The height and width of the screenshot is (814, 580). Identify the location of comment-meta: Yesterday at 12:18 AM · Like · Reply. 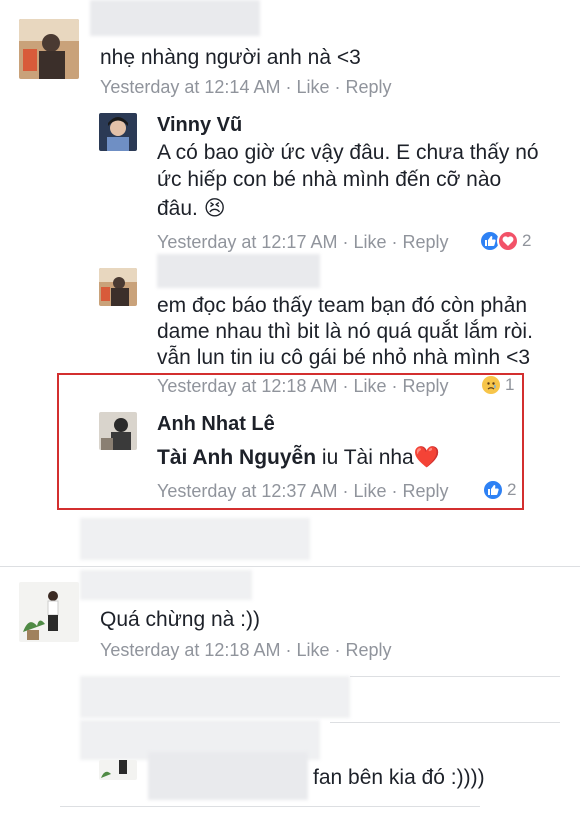
(246, 650).